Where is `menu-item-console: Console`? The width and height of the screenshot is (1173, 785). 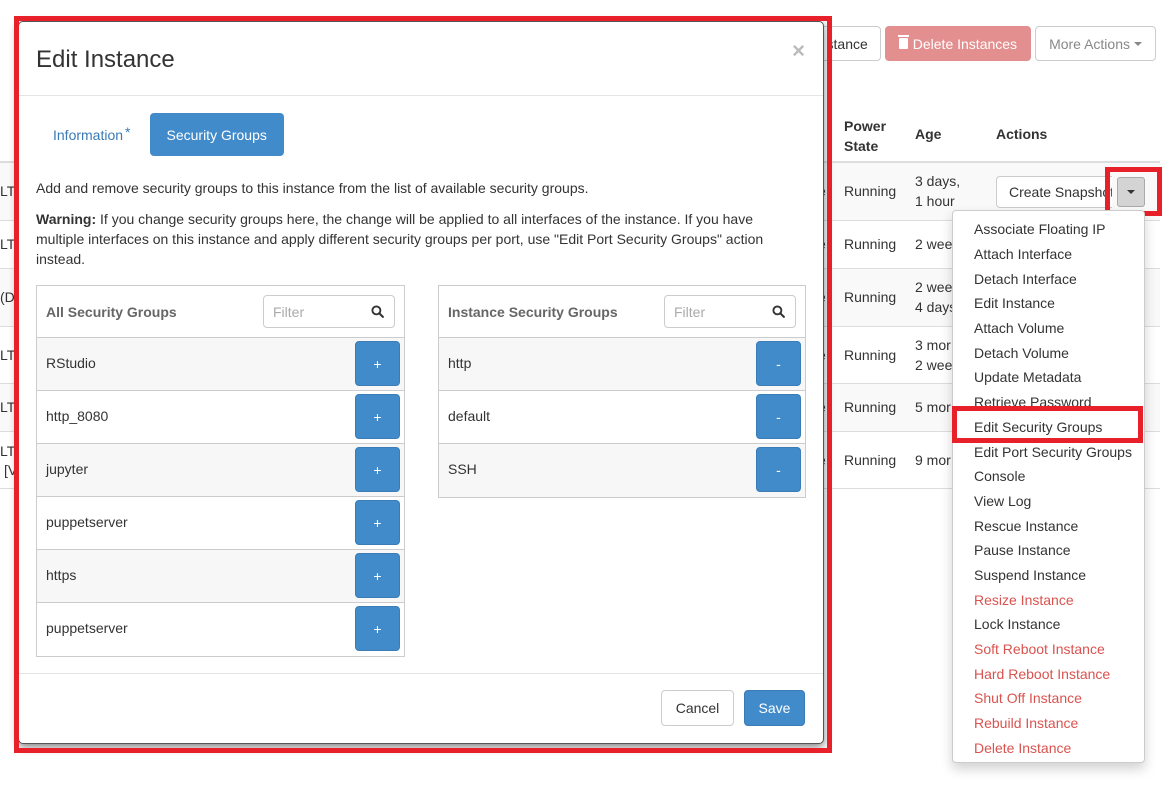
menu-item-console: Console is located at coordinates (1048, 476).